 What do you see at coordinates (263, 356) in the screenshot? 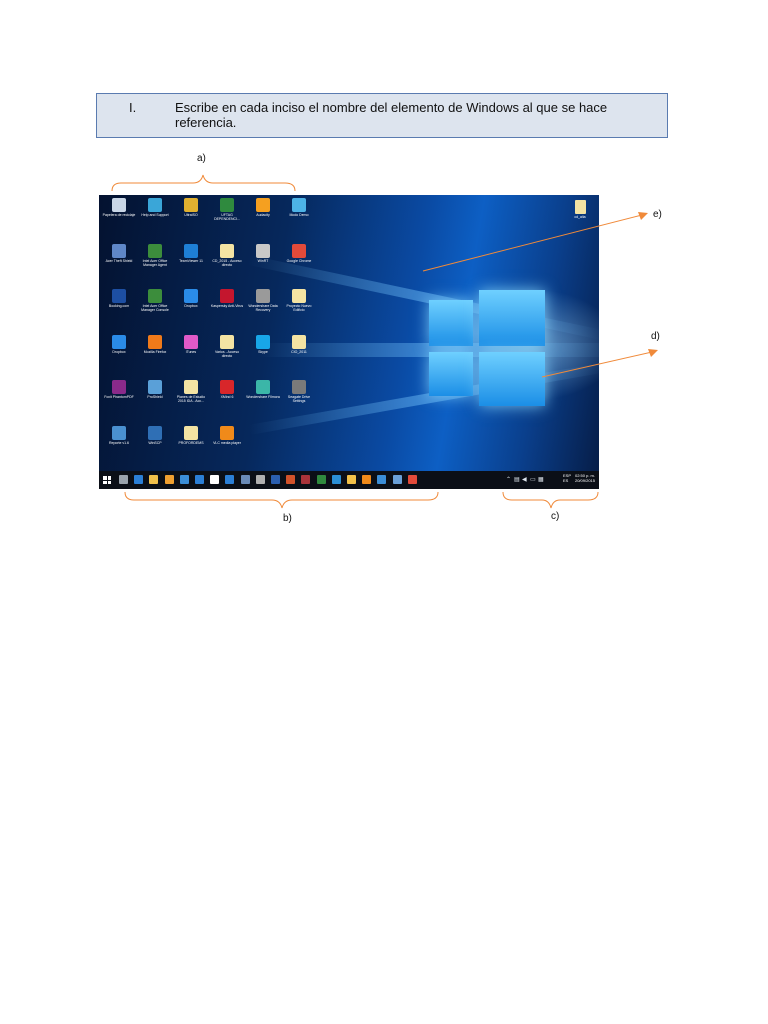
I see `desktop-icon: Skype` at bounding box center [263, 356].